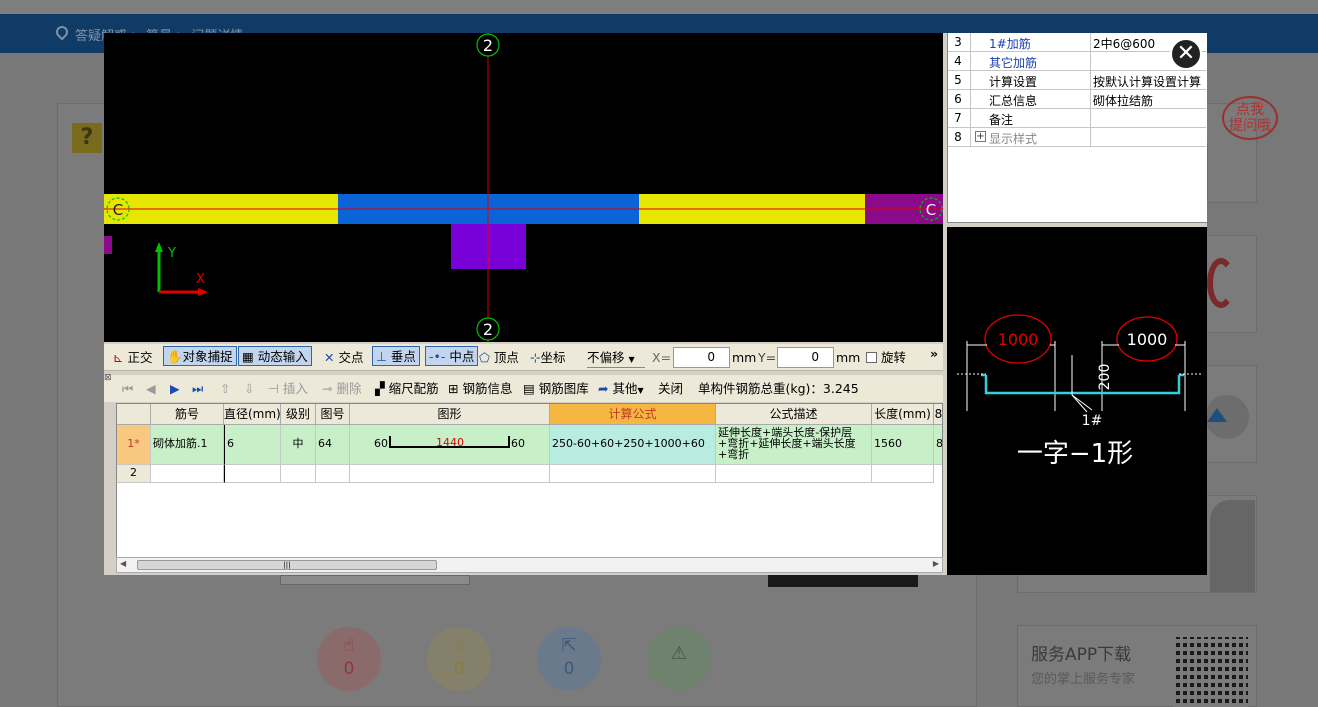  I want to click on midpoint-button: -•- 中点, so click(452, 356).